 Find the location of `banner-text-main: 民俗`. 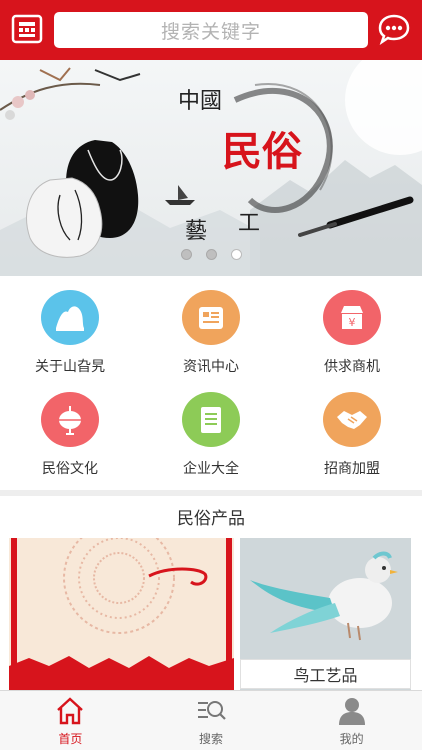

banner-text-main: 民俗 is located at coordinates (262, 151).